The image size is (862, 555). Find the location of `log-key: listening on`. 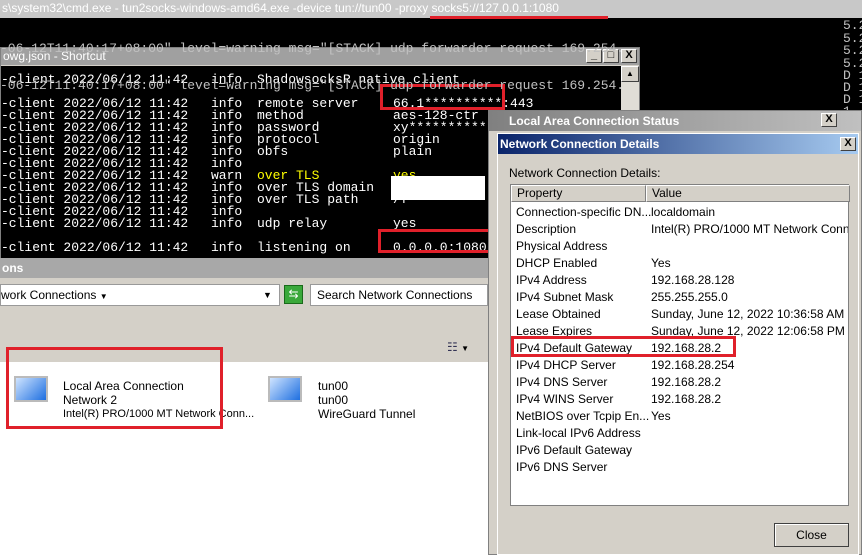

log-key: listening on is located at coordinates (304, 247).